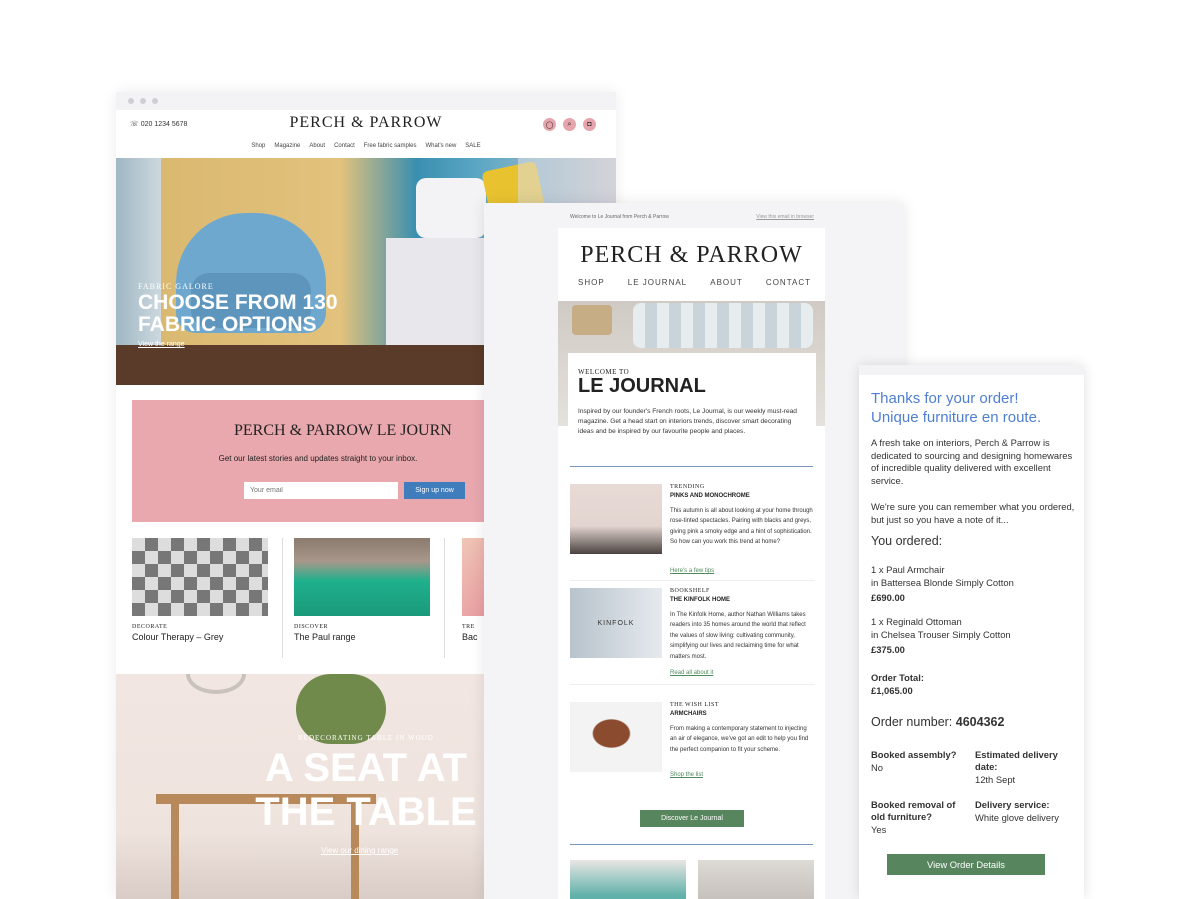 This screenshot has width=1199, height=899. Describe the element at coordinates (892, 690) in the screenshot. I see `order-total: £1,065.00` at that location.